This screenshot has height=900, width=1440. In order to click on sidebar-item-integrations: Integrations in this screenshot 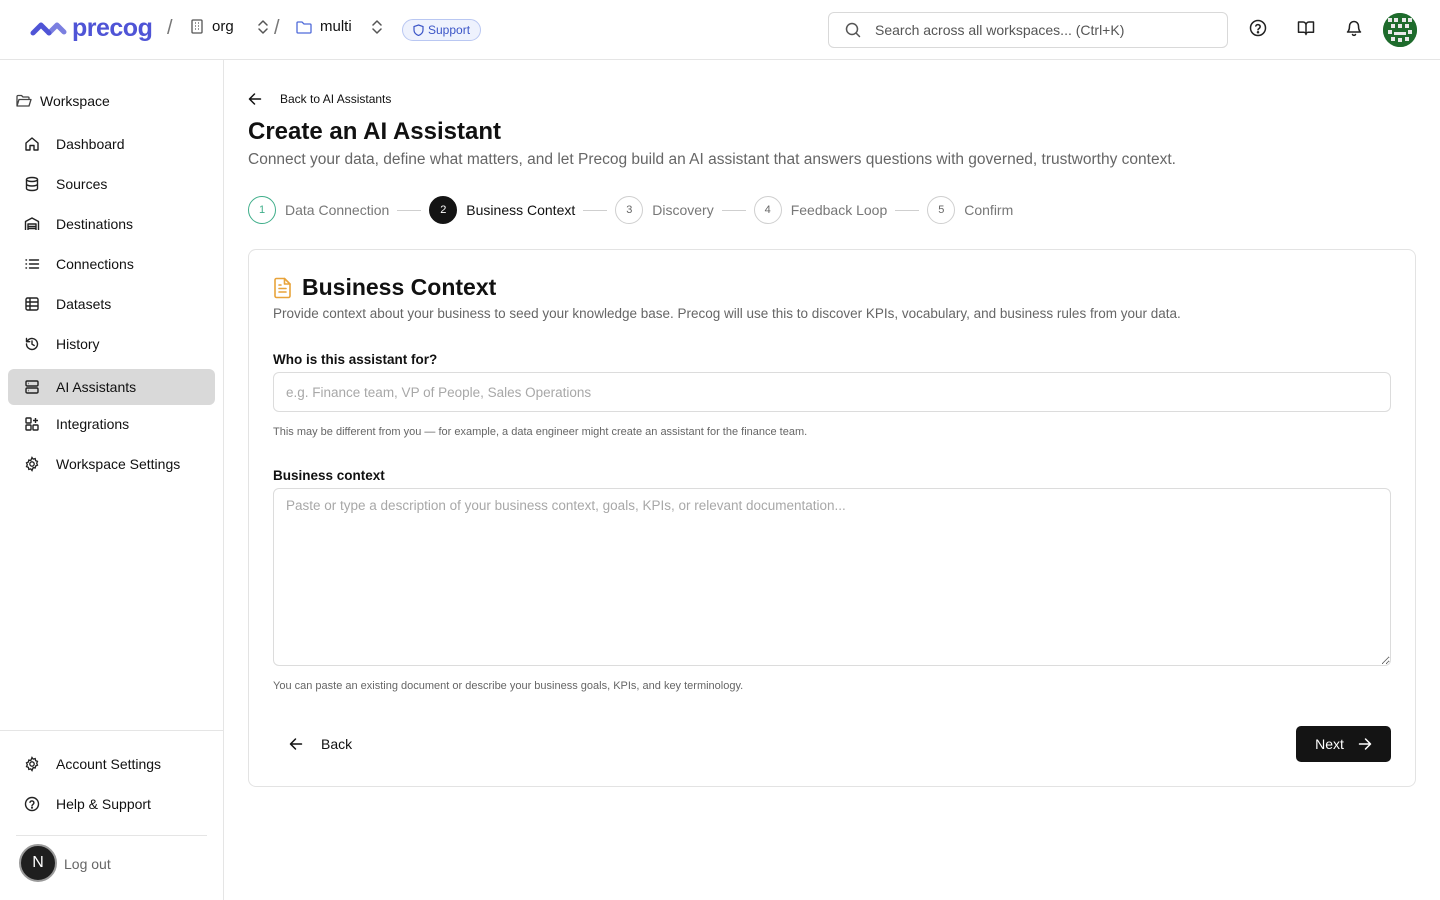, I will do `click(111, 424)`.